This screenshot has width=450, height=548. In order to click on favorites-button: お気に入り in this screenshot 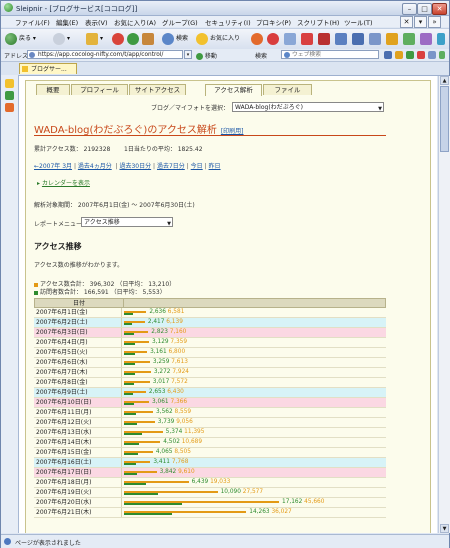, I will do `click(218, 39)`.